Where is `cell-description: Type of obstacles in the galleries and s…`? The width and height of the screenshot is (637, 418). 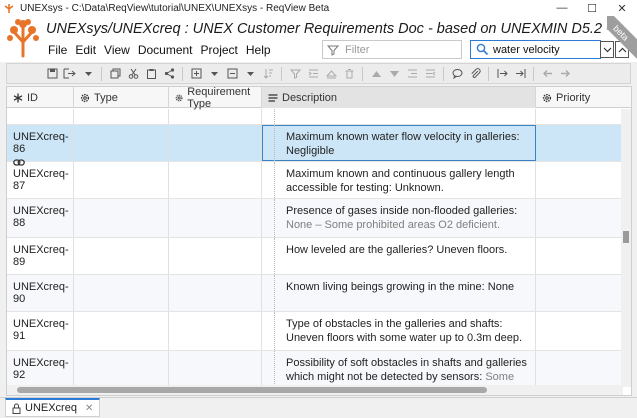 cell-description: Type of obstacles in the galleries and s… is located at coordinates (399, 331).